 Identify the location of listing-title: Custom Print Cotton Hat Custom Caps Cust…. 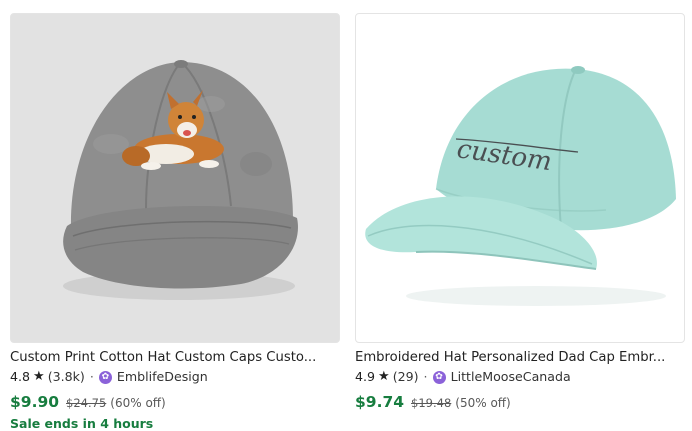
(174, 357).